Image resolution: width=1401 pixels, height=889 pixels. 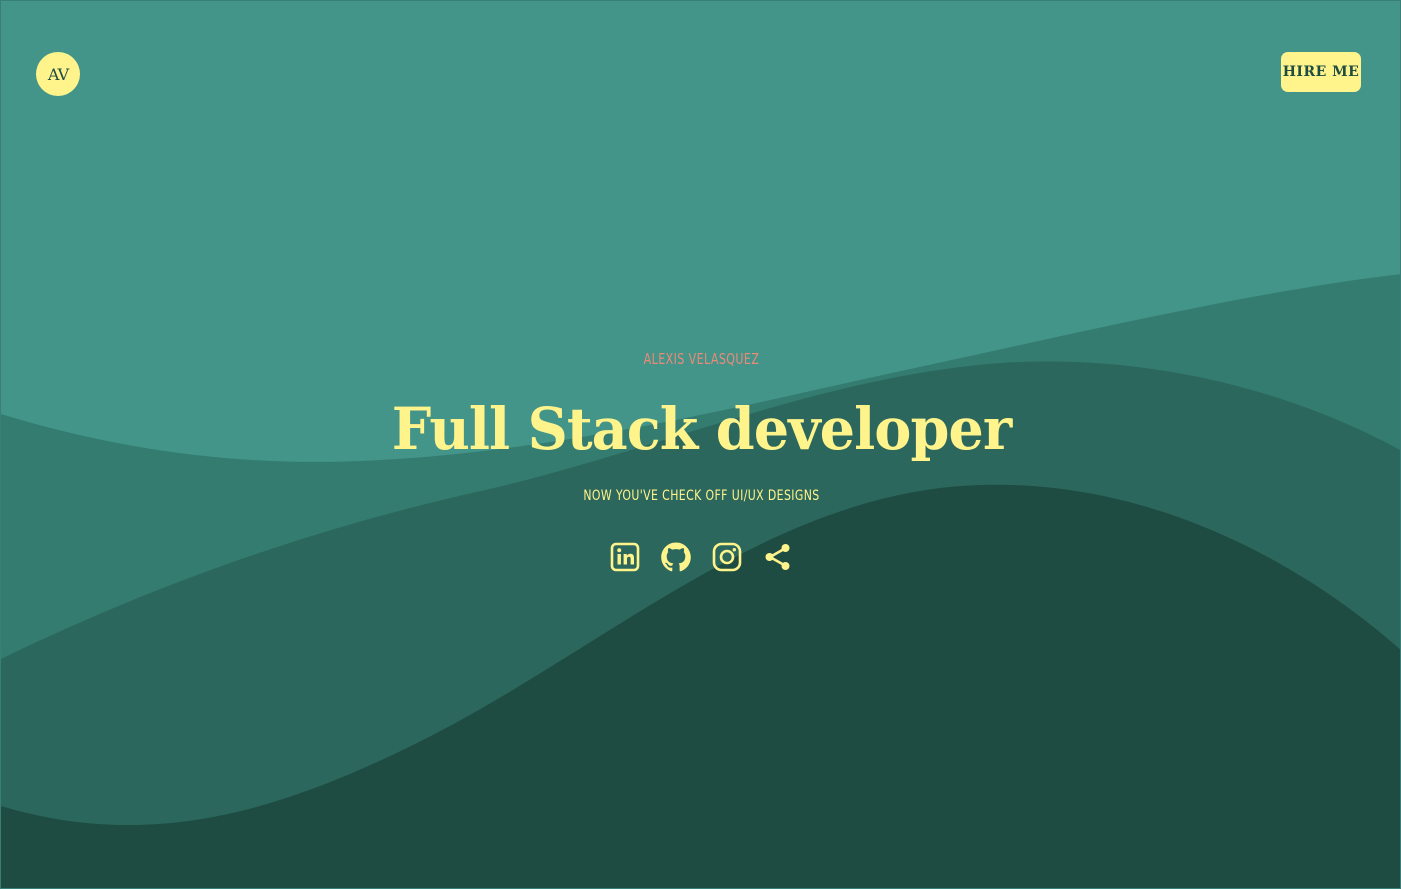 I want to click on share-link, so click(x=778, y=557).